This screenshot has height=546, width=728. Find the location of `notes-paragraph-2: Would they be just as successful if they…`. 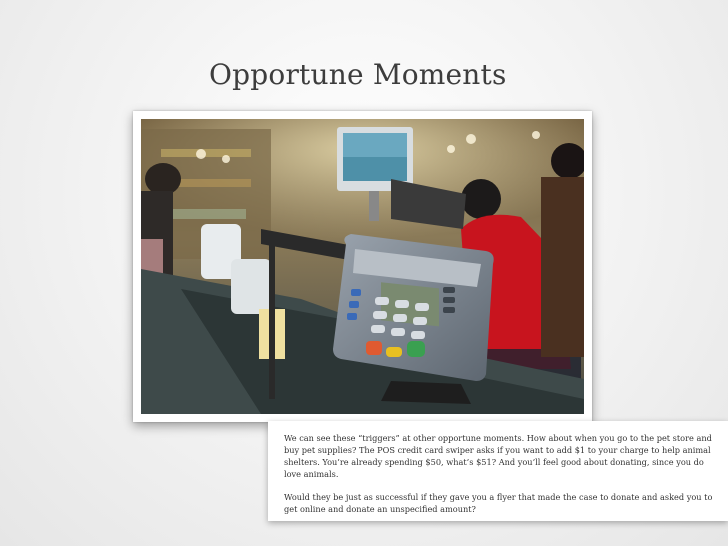

notes-paragraph-2: Would they be just as successful if they… is located at coordinates (498, 503).